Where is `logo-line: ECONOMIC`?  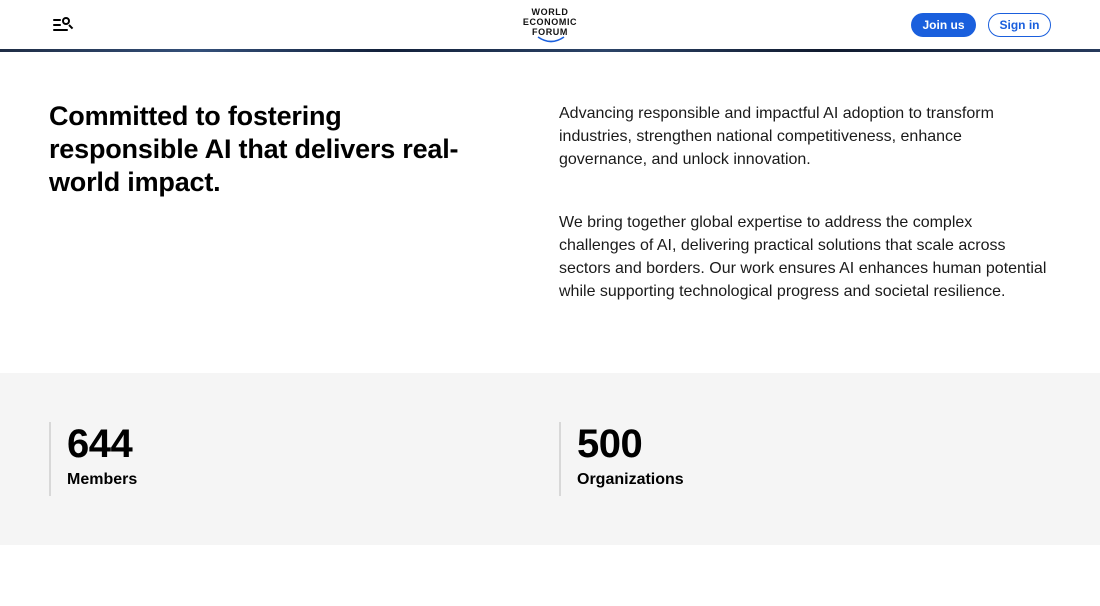
logo-line: ECONOMIC is located at coordinates (550, 22).